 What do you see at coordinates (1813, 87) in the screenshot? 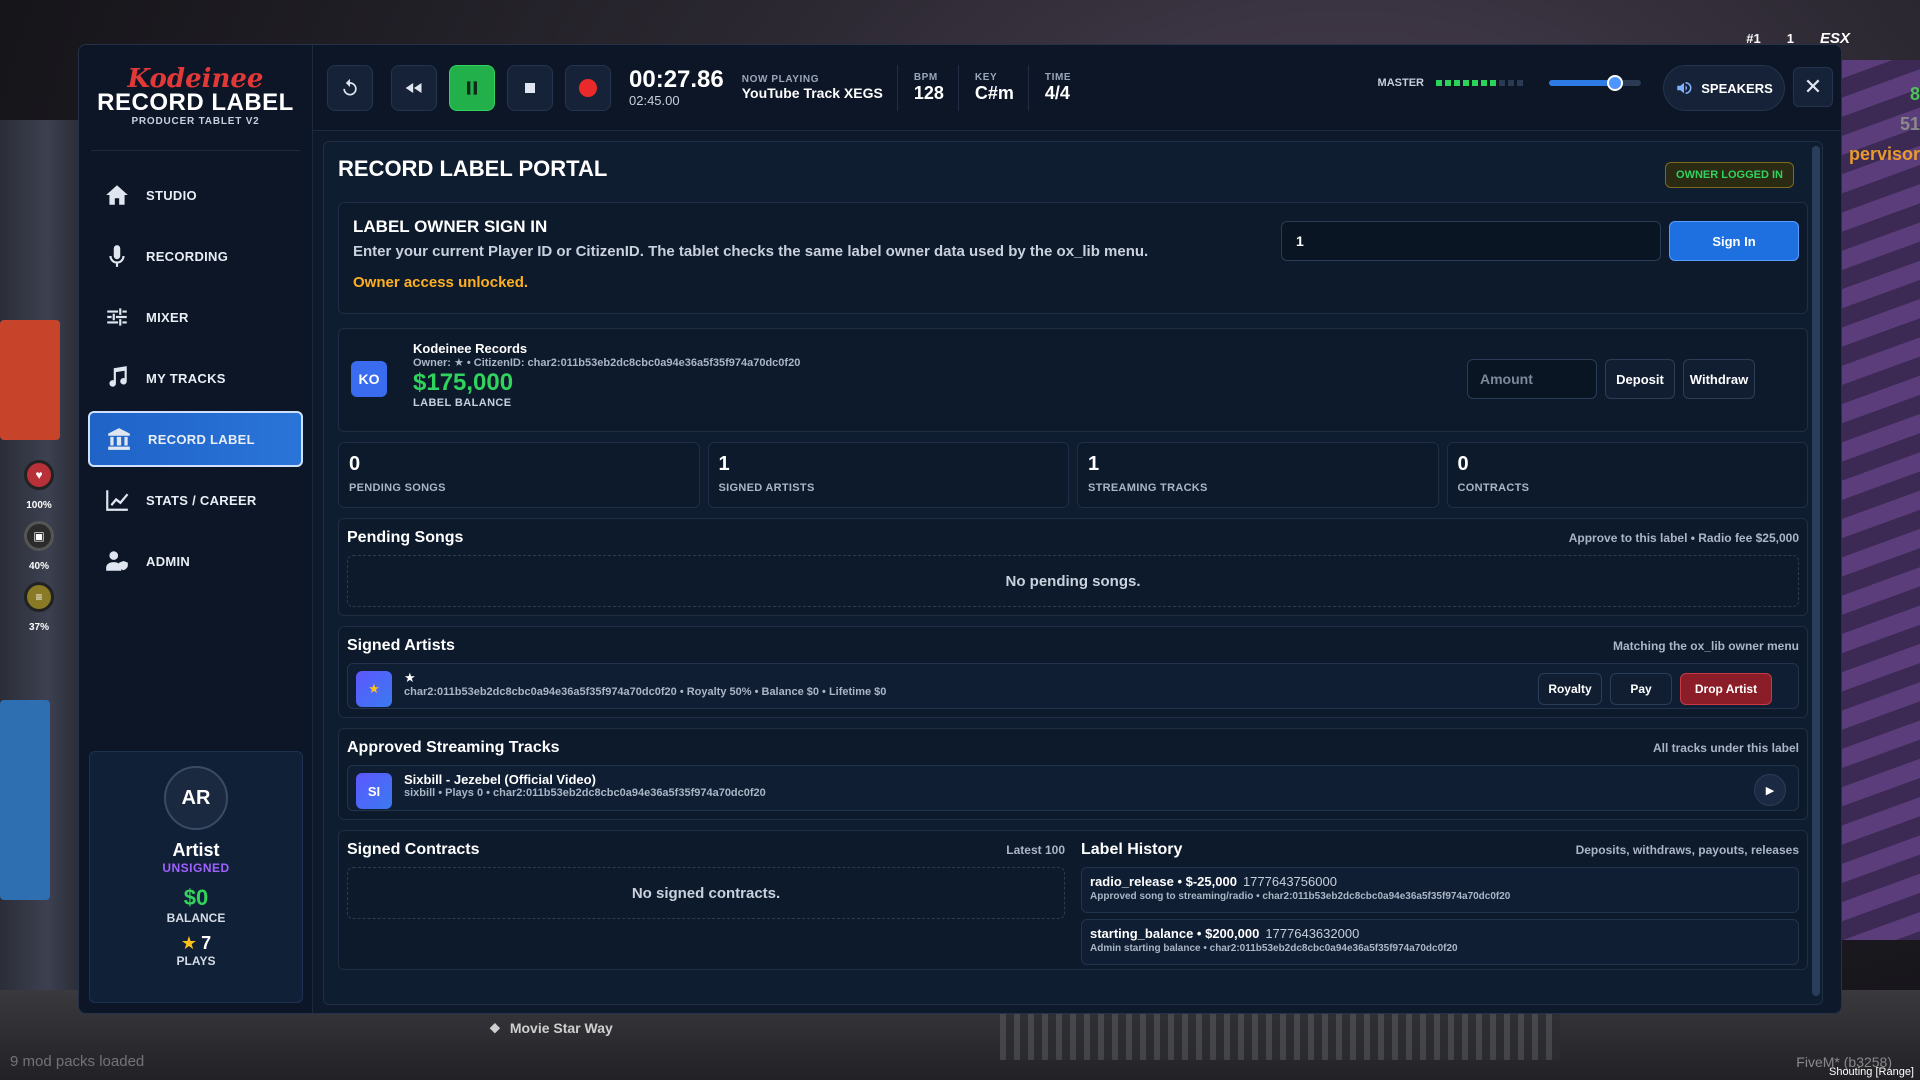
I see `close-button: ✕` at bounding box center [1813, 87].